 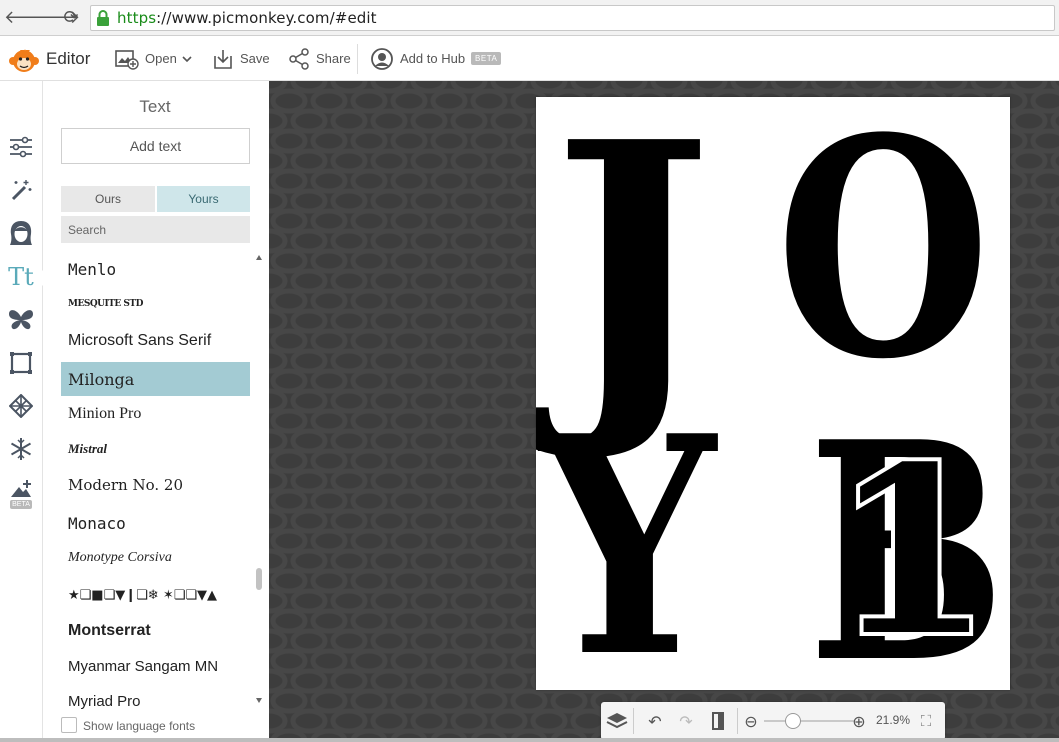 I want to click on url-scheme: https, so click(x=137, y=18).